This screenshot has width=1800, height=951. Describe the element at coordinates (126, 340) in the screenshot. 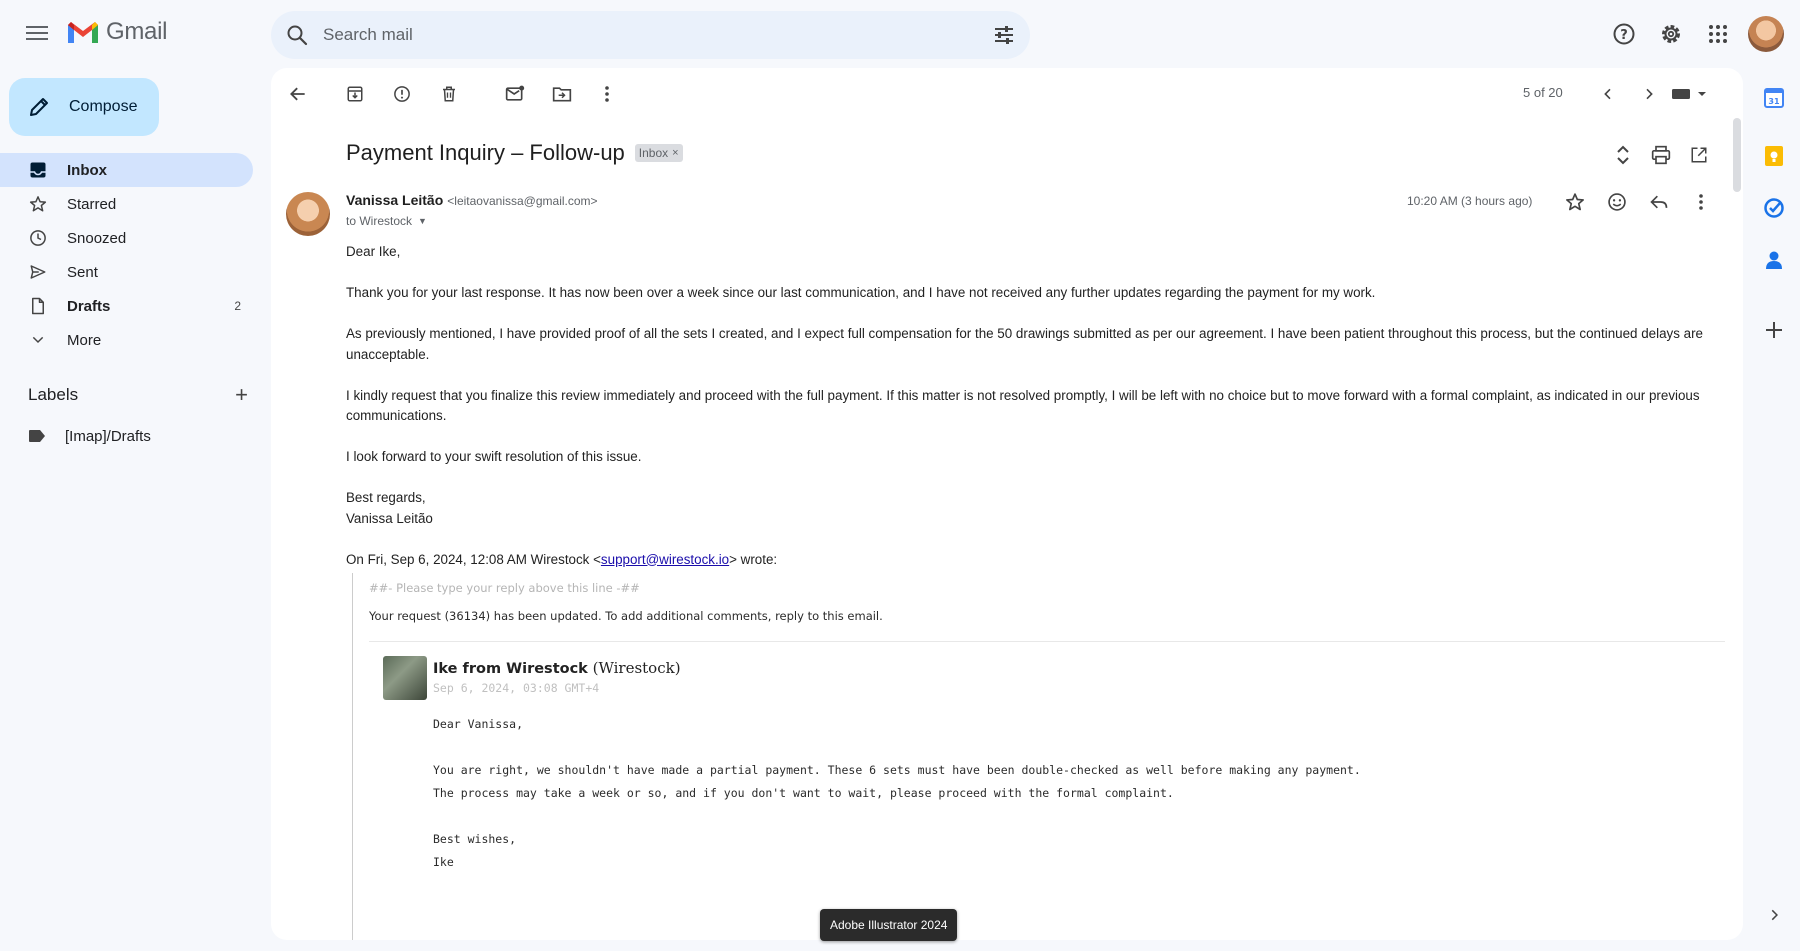

I see `sidebar-item-more: More` at that location.